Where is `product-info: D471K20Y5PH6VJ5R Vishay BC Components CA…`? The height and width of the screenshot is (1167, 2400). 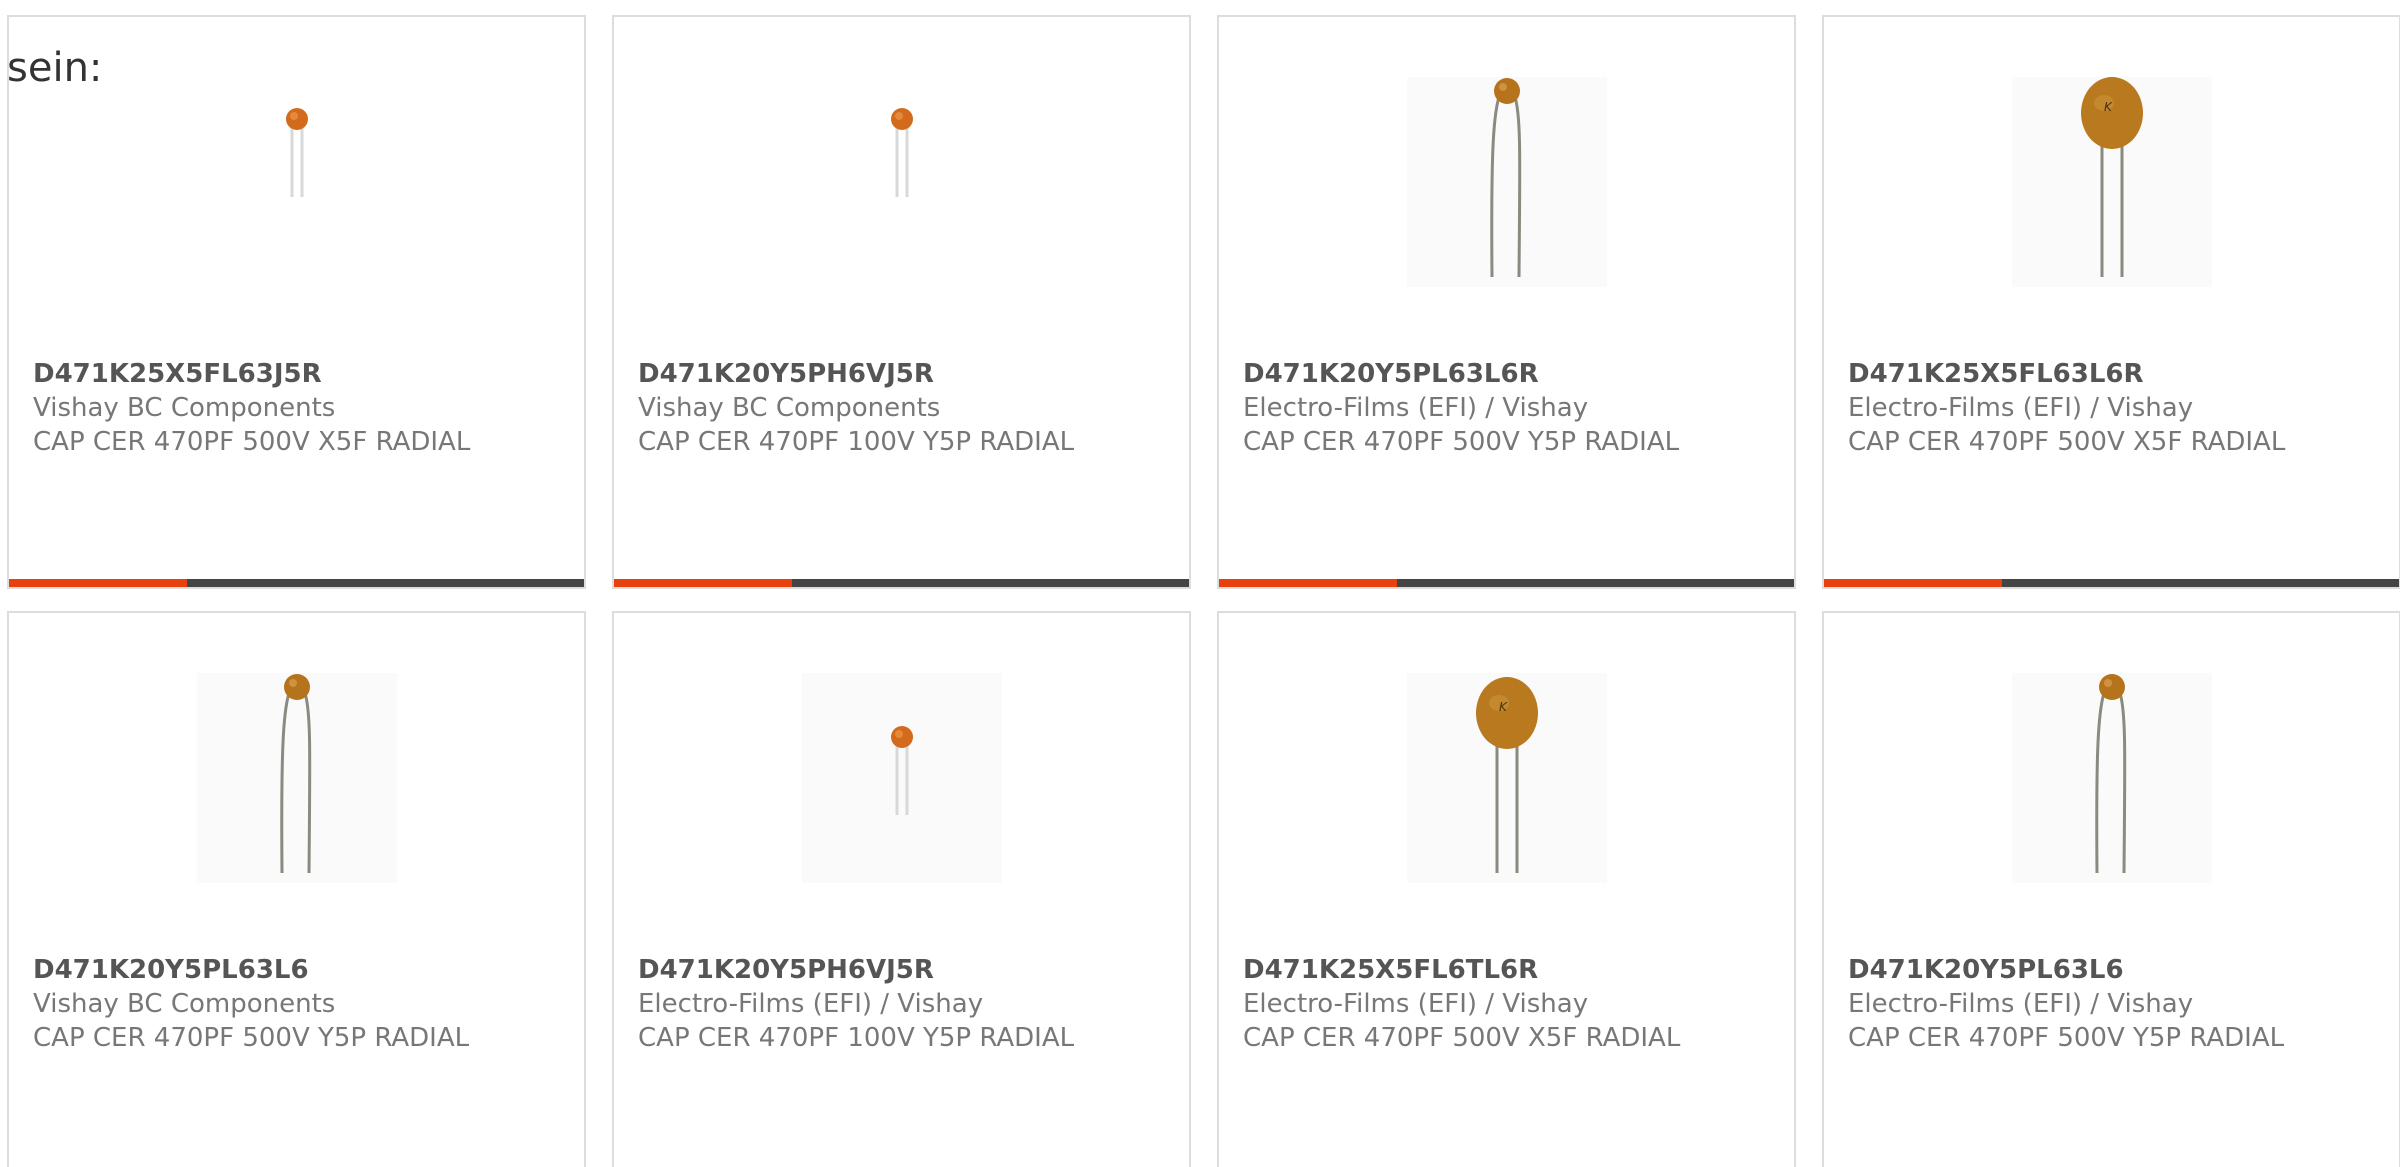 product-info: D471K20Y5PH6VJ5R Vishay BC Components CA… is located at coordinates (878, 408).